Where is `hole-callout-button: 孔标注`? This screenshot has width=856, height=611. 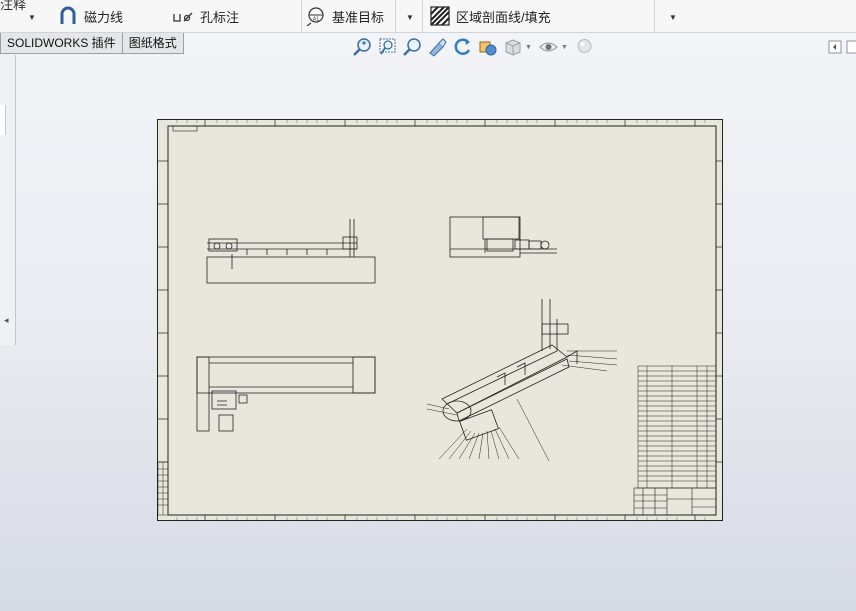
hole-callout-button: 孔标注 is located at coordinates (205, 16).